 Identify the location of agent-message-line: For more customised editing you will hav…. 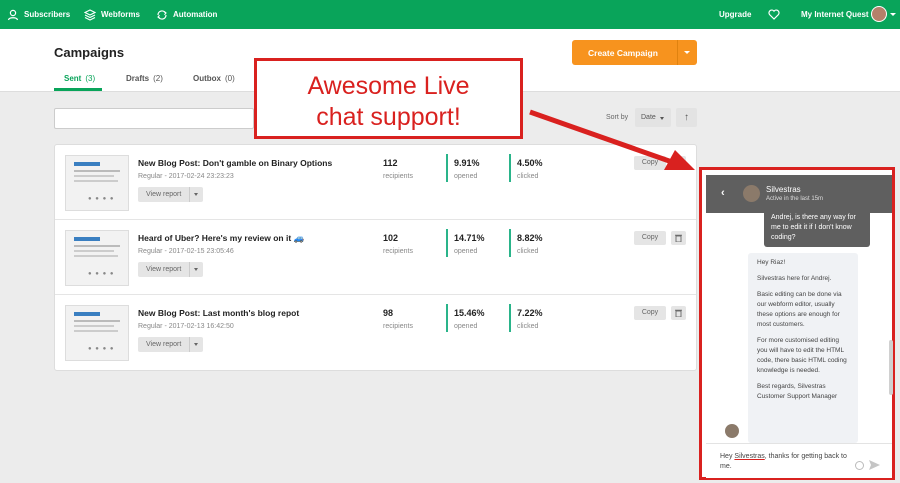
(802, 355).